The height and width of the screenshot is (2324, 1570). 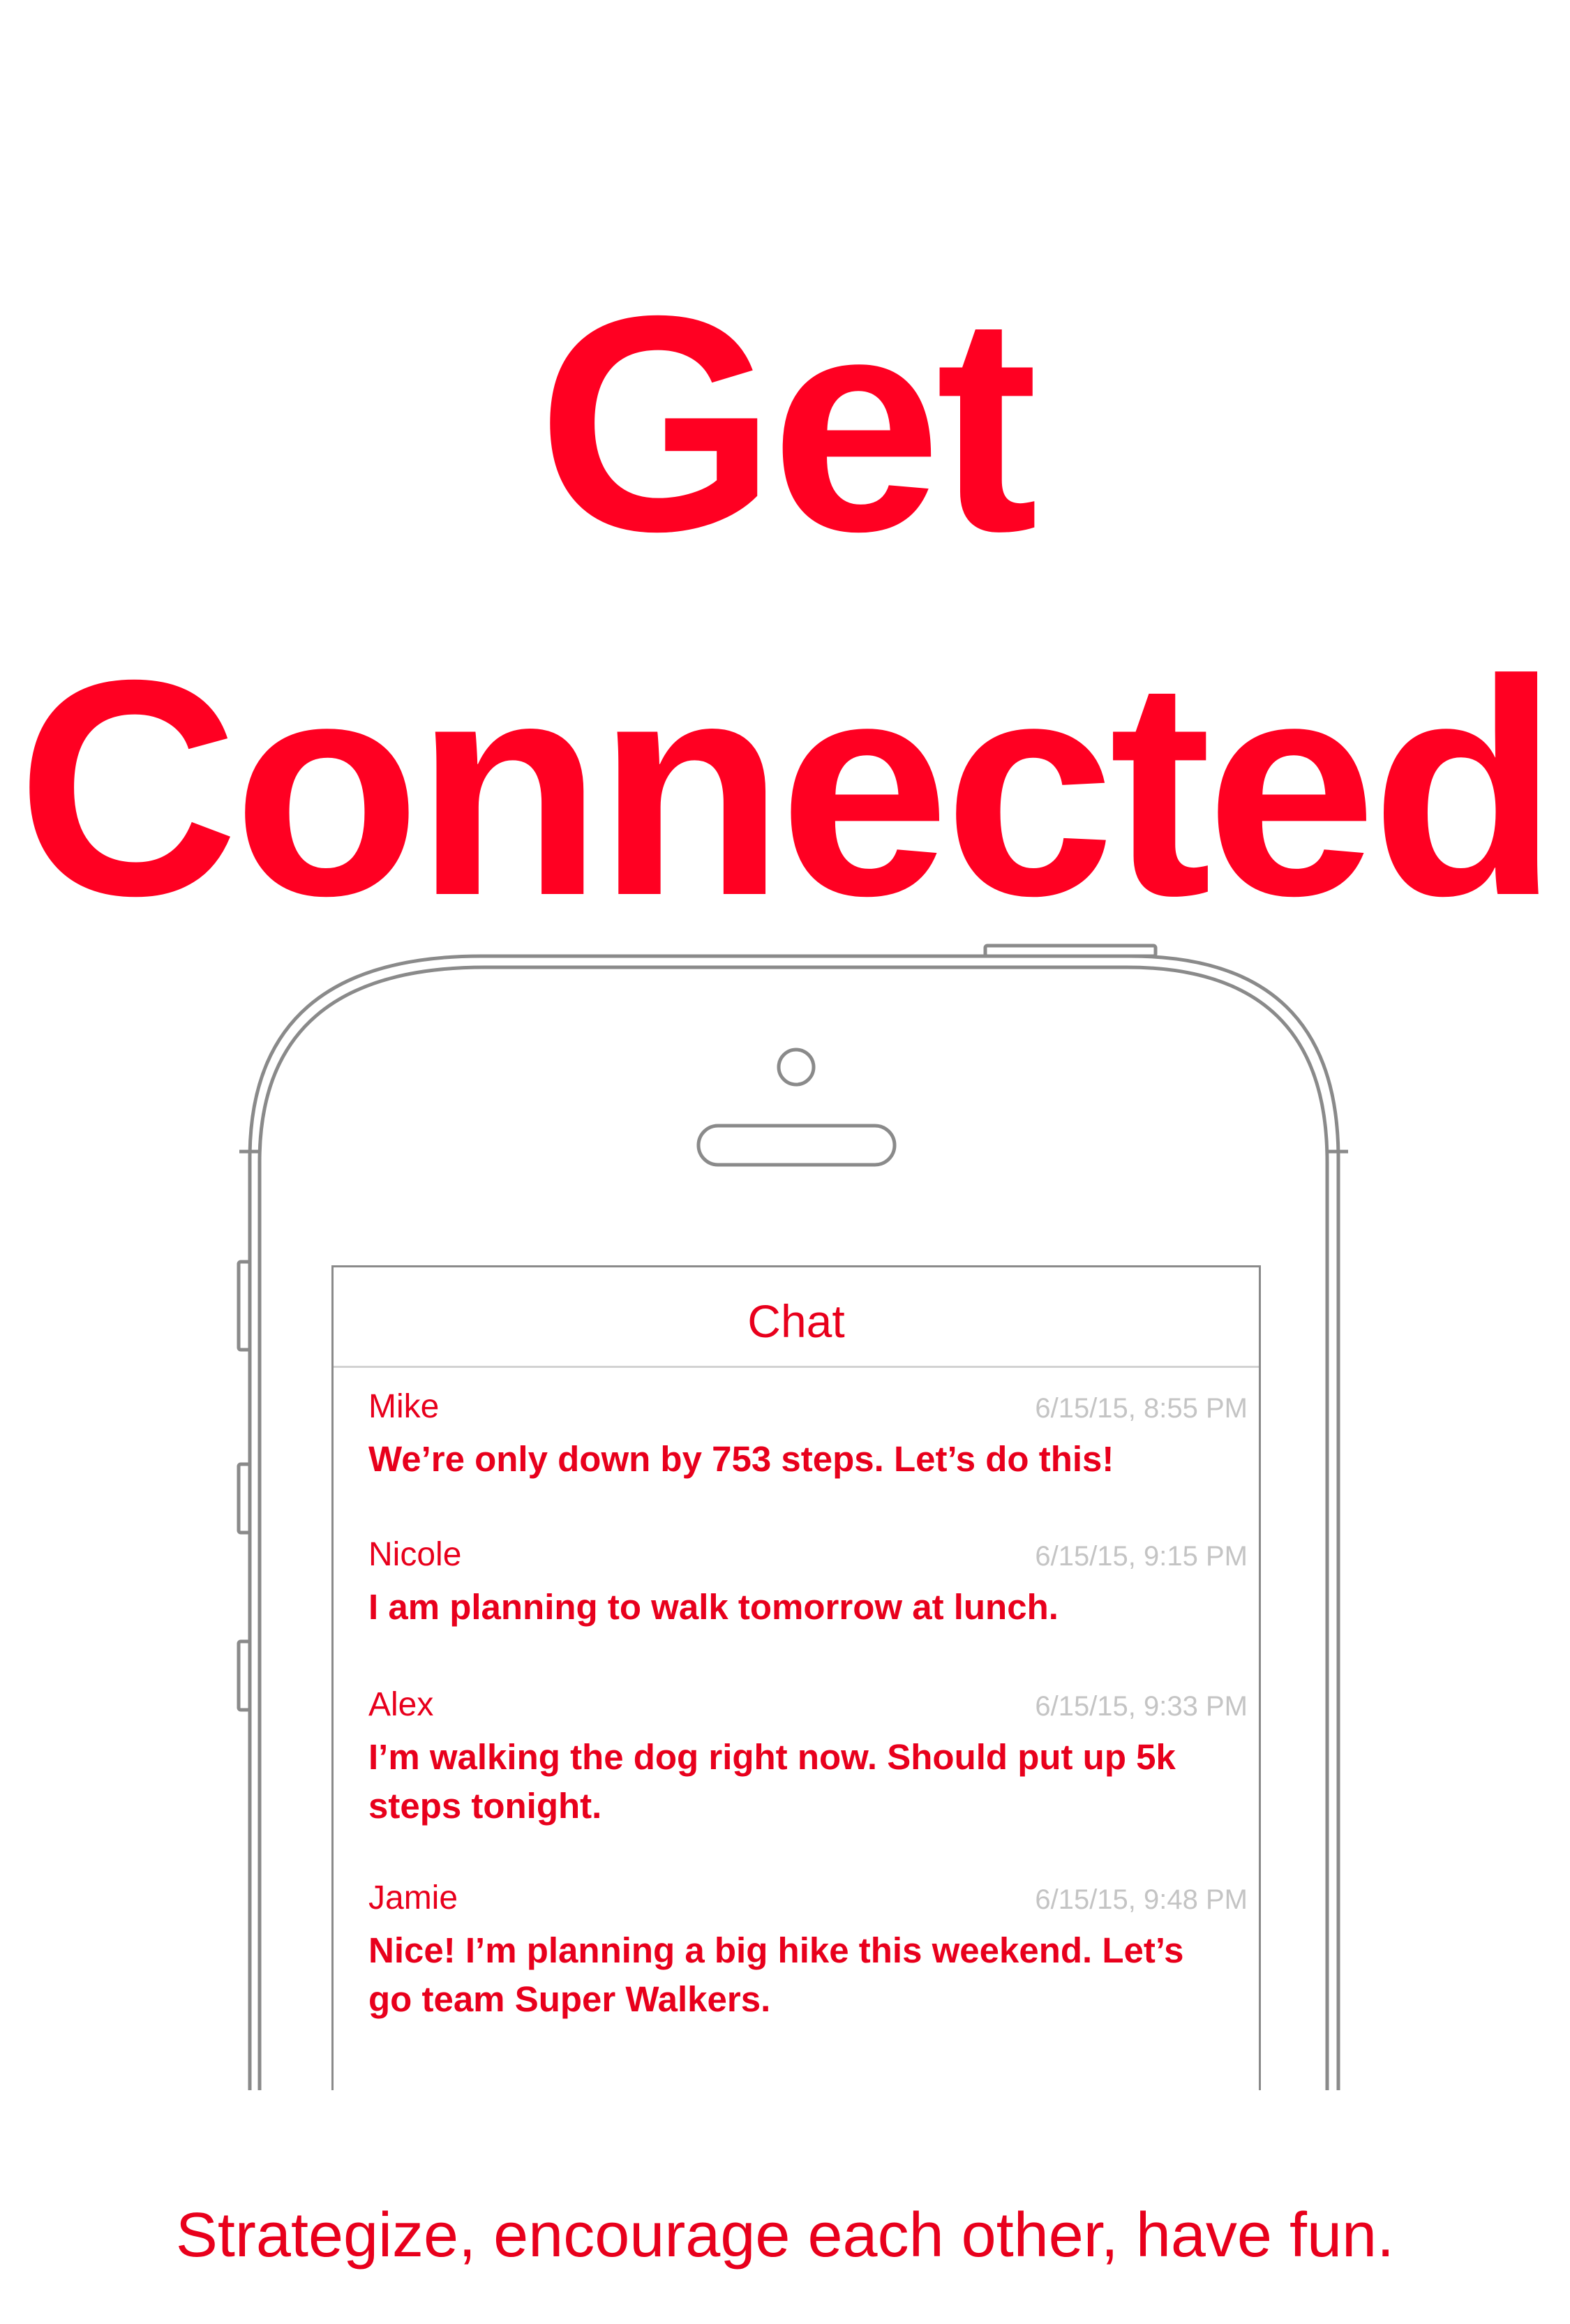 What do you see at coordinates (1141, 1408) in the screenshot?
I see `message-timestamp: 6/15/15, 8:55 PM` at bounding box center [1141, 1408].